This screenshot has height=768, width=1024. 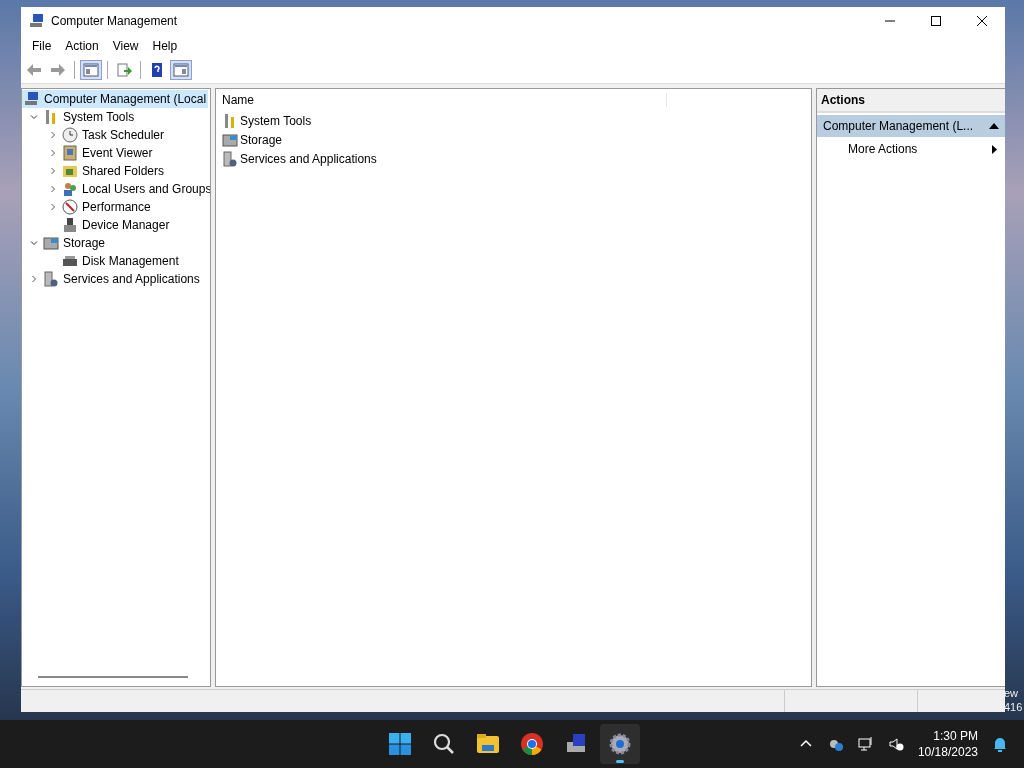 I want to click on watermark-text: ew, so click(x=1012, y=693).